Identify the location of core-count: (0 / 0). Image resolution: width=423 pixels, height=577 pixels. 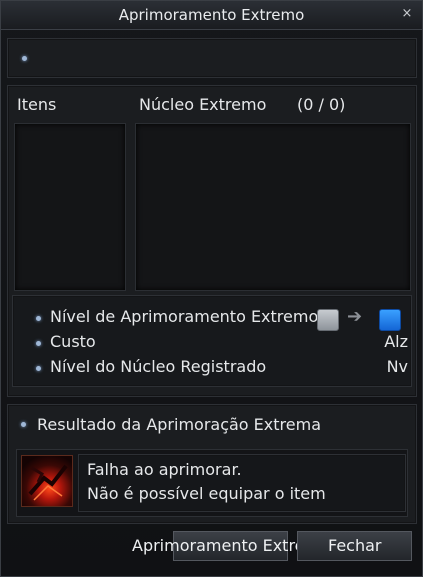
(321, 104).